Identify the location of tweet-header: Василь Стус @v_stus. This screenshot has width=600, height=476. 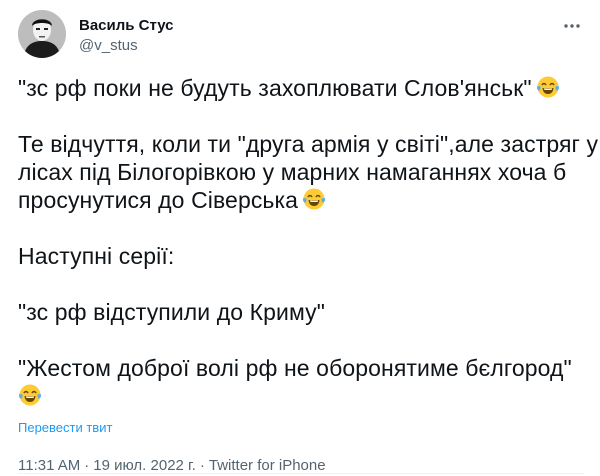
(301, 38).